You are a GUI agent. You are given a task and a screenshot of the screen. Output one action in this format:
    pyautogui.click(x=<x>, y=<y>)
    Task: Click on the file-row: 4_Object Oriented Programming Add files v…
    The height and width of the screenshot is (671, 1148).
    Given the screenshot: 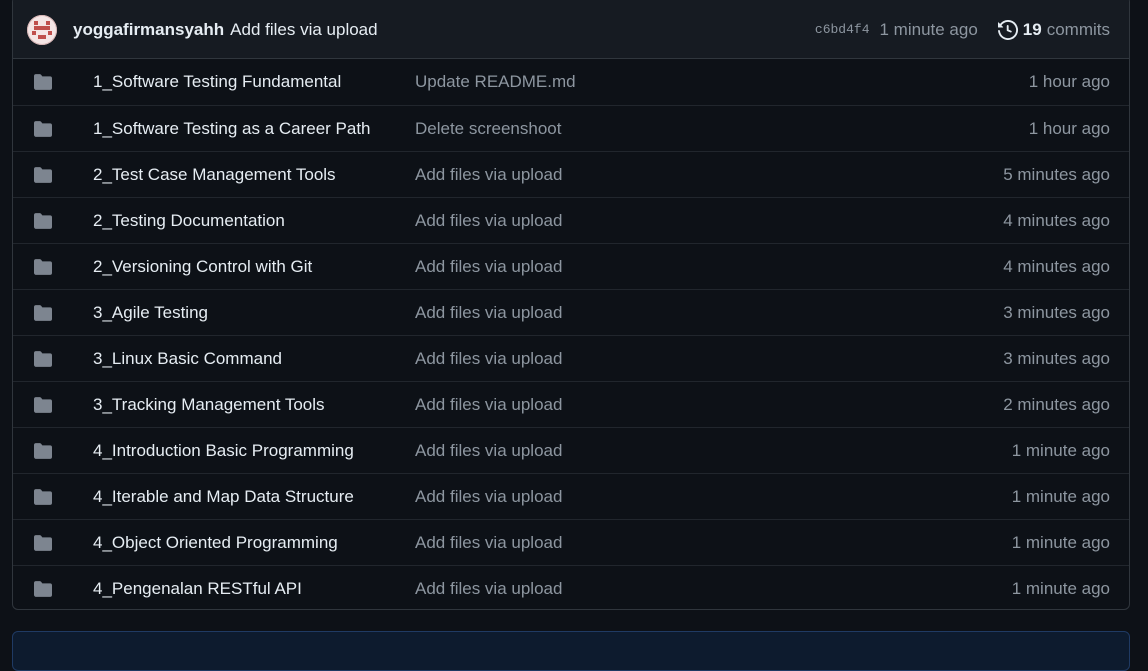 What is the action you would take?
    pyautogui.click(x=571, y=542)
    